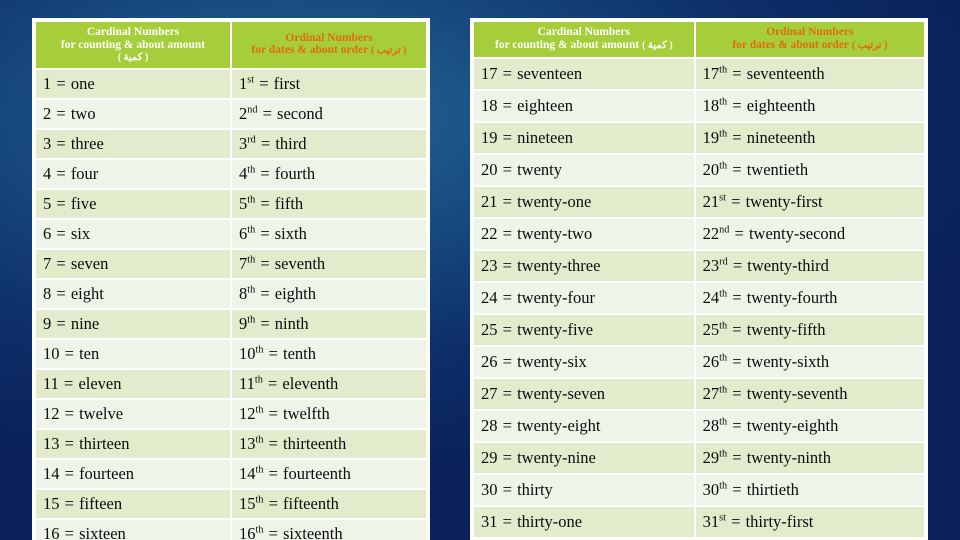 The height and width of the screenshot is (540, 960). What do you see at coordinates (231, 413) in the screenshot?
I see `table-row: 12 = twelve 12th = twelfth` at bounding box center [231, 413].